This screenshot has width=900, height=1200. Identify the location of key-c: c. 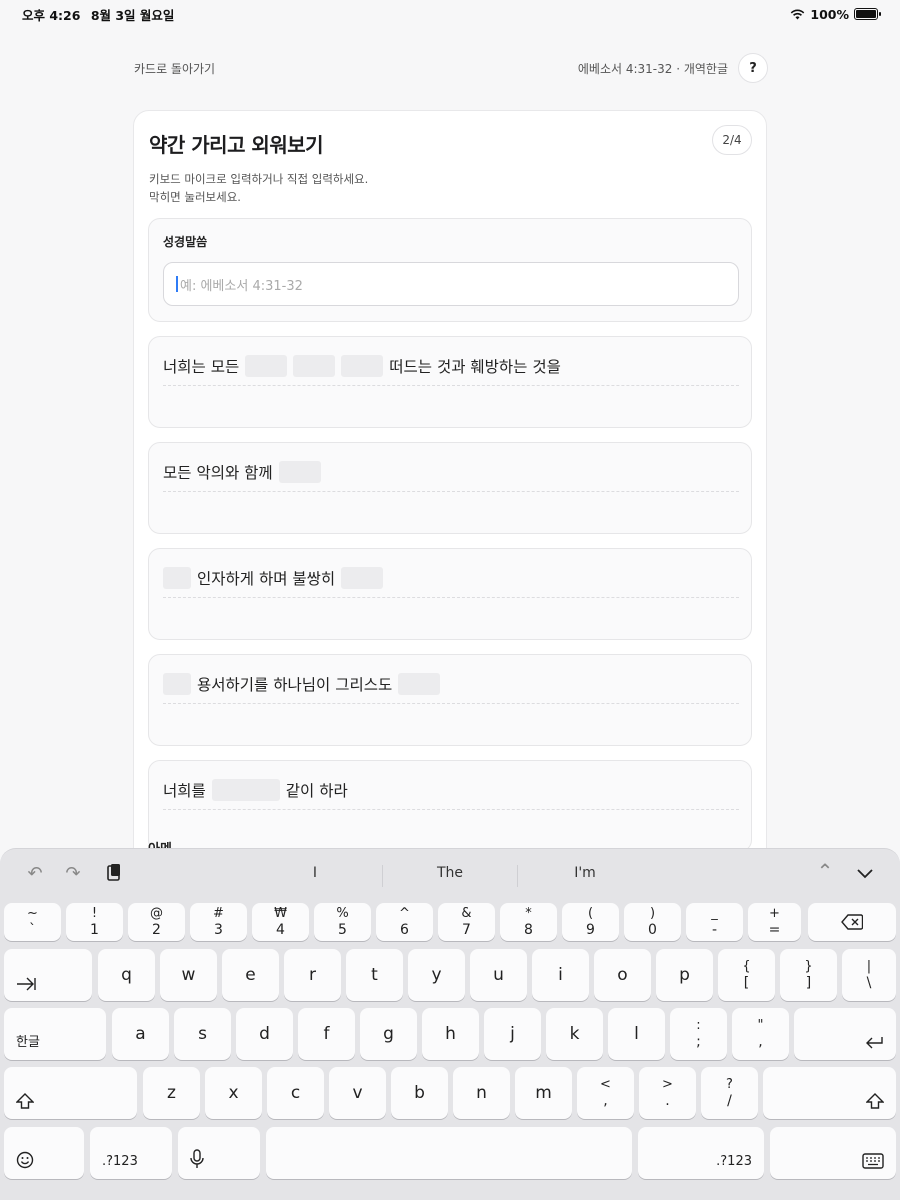
(295, 1093).